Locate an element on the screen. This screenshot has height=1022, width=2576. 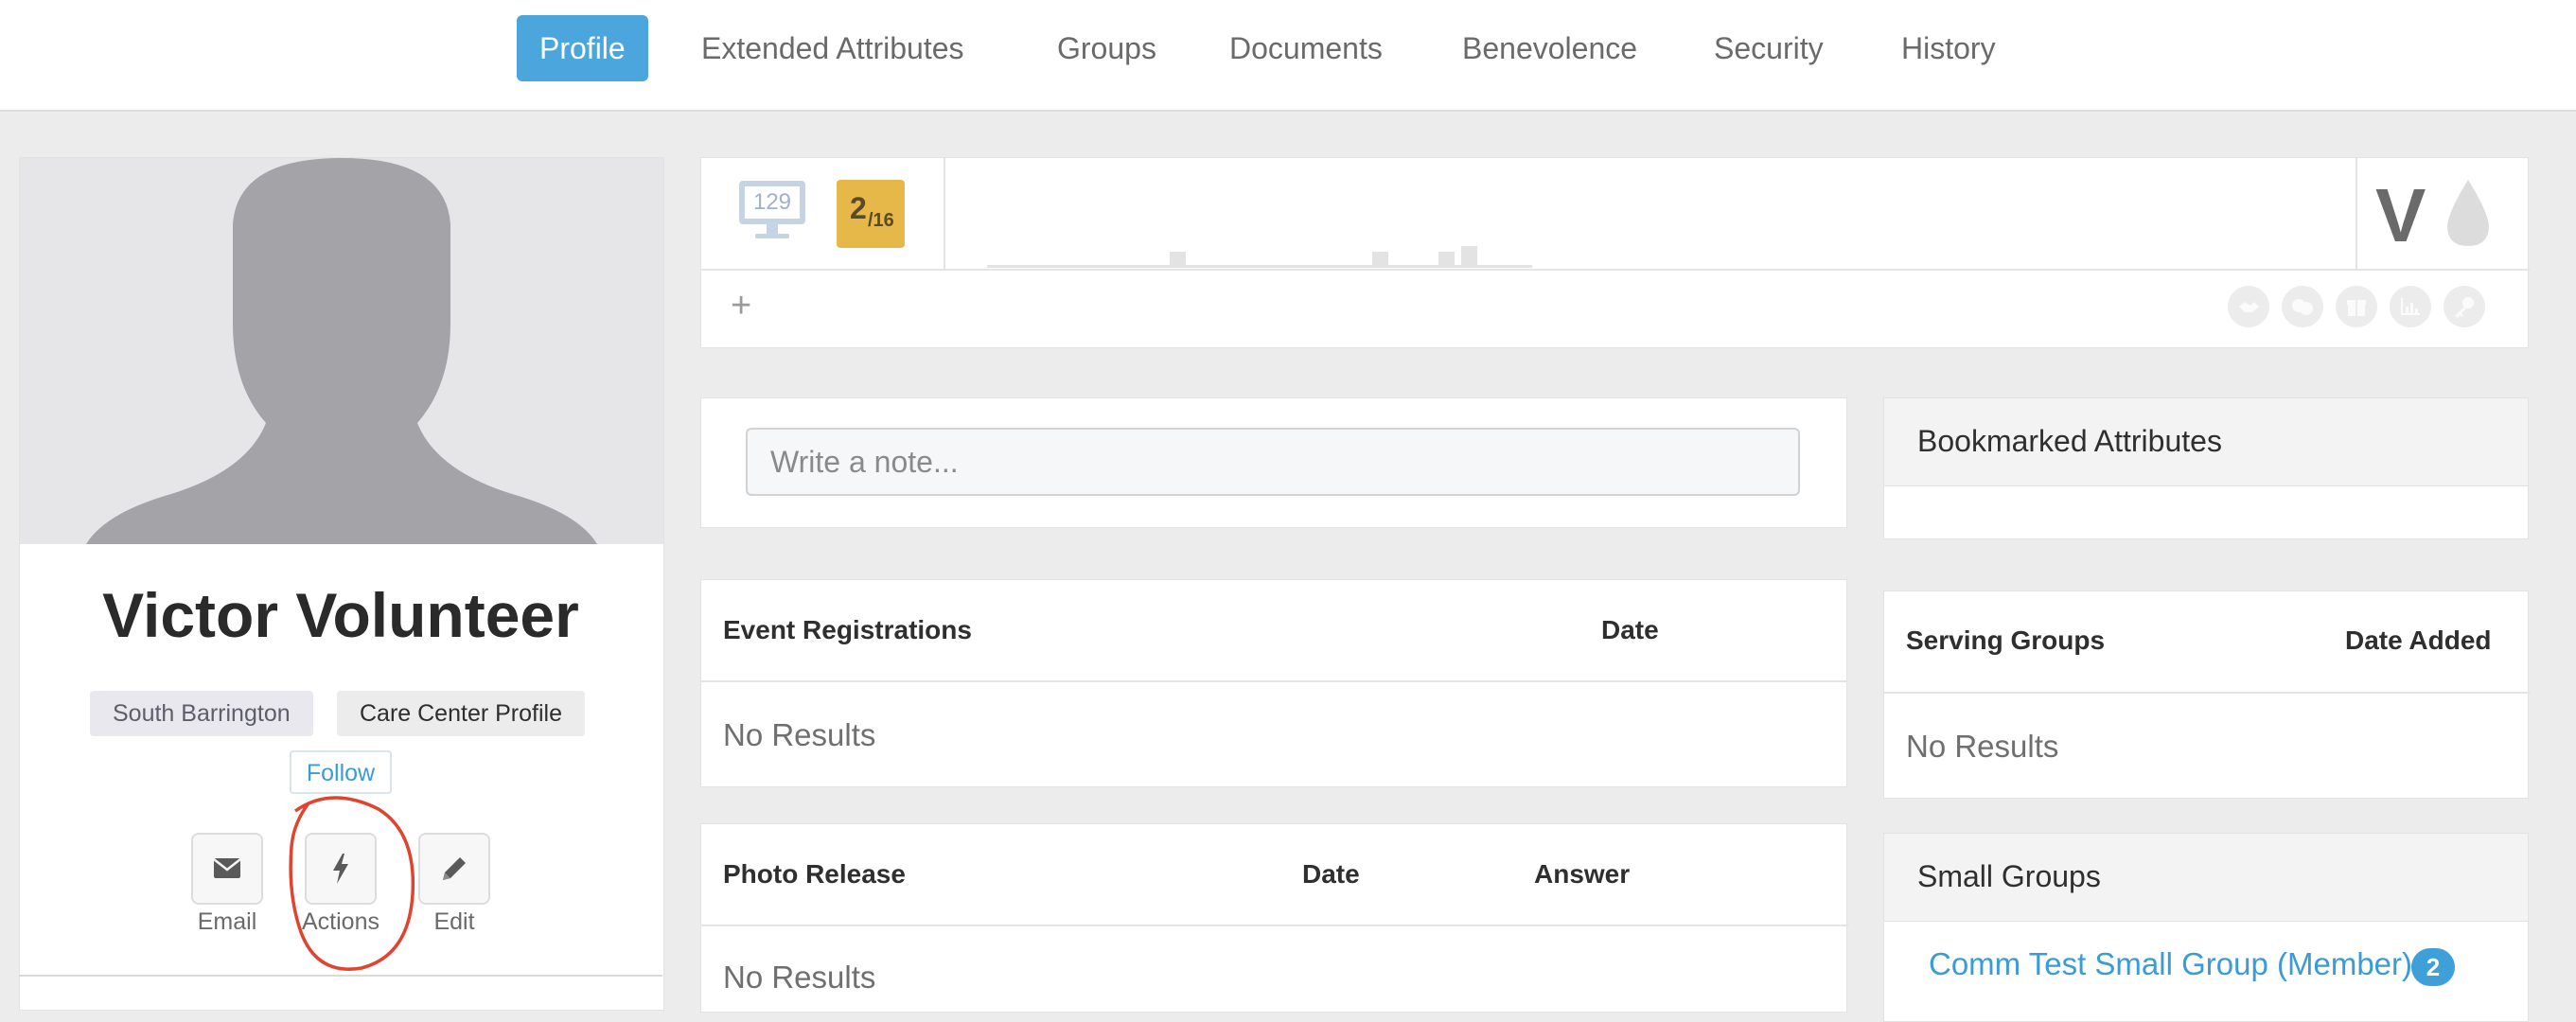
serving-groups-panel is located at coordinates (2206, 694).